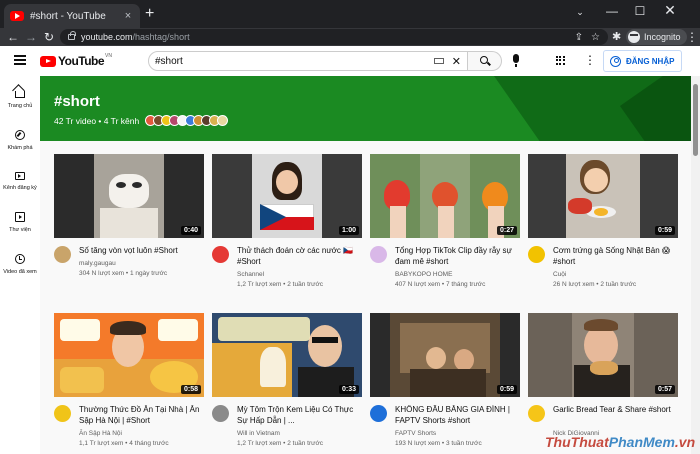 The image size is (700, 454). I want to click on guide-item-subscriptions: Kênh đăng ký, so click(20, 181).